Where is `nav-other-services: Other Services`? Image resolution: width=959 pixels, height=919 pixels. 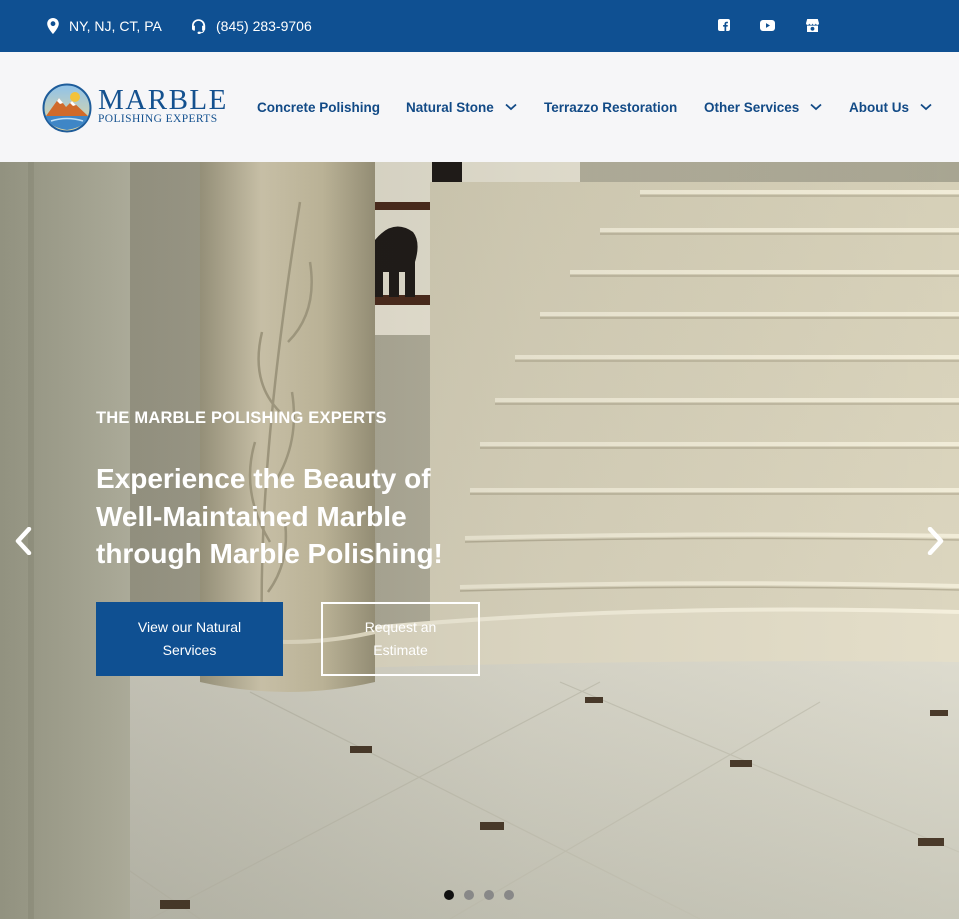
nav-other-services: Other Services is located at coordinates (763, 107).